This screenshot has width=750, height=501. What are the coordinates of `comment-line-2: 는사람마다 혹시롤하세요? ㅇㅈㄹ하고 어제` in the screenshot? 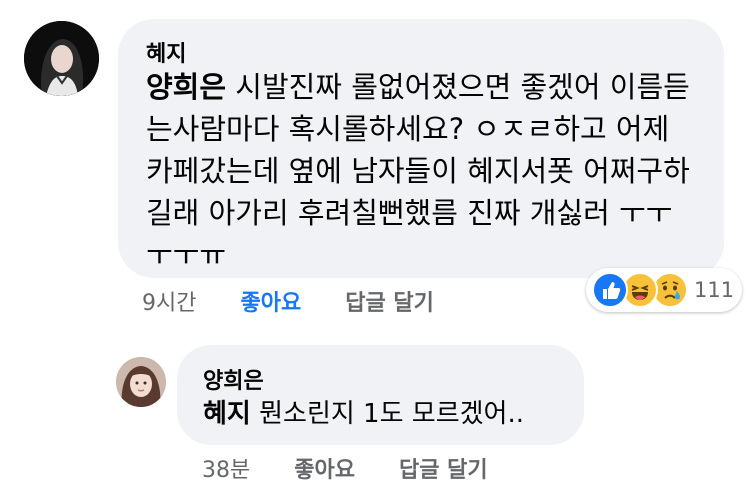 It's located at (408, 129).